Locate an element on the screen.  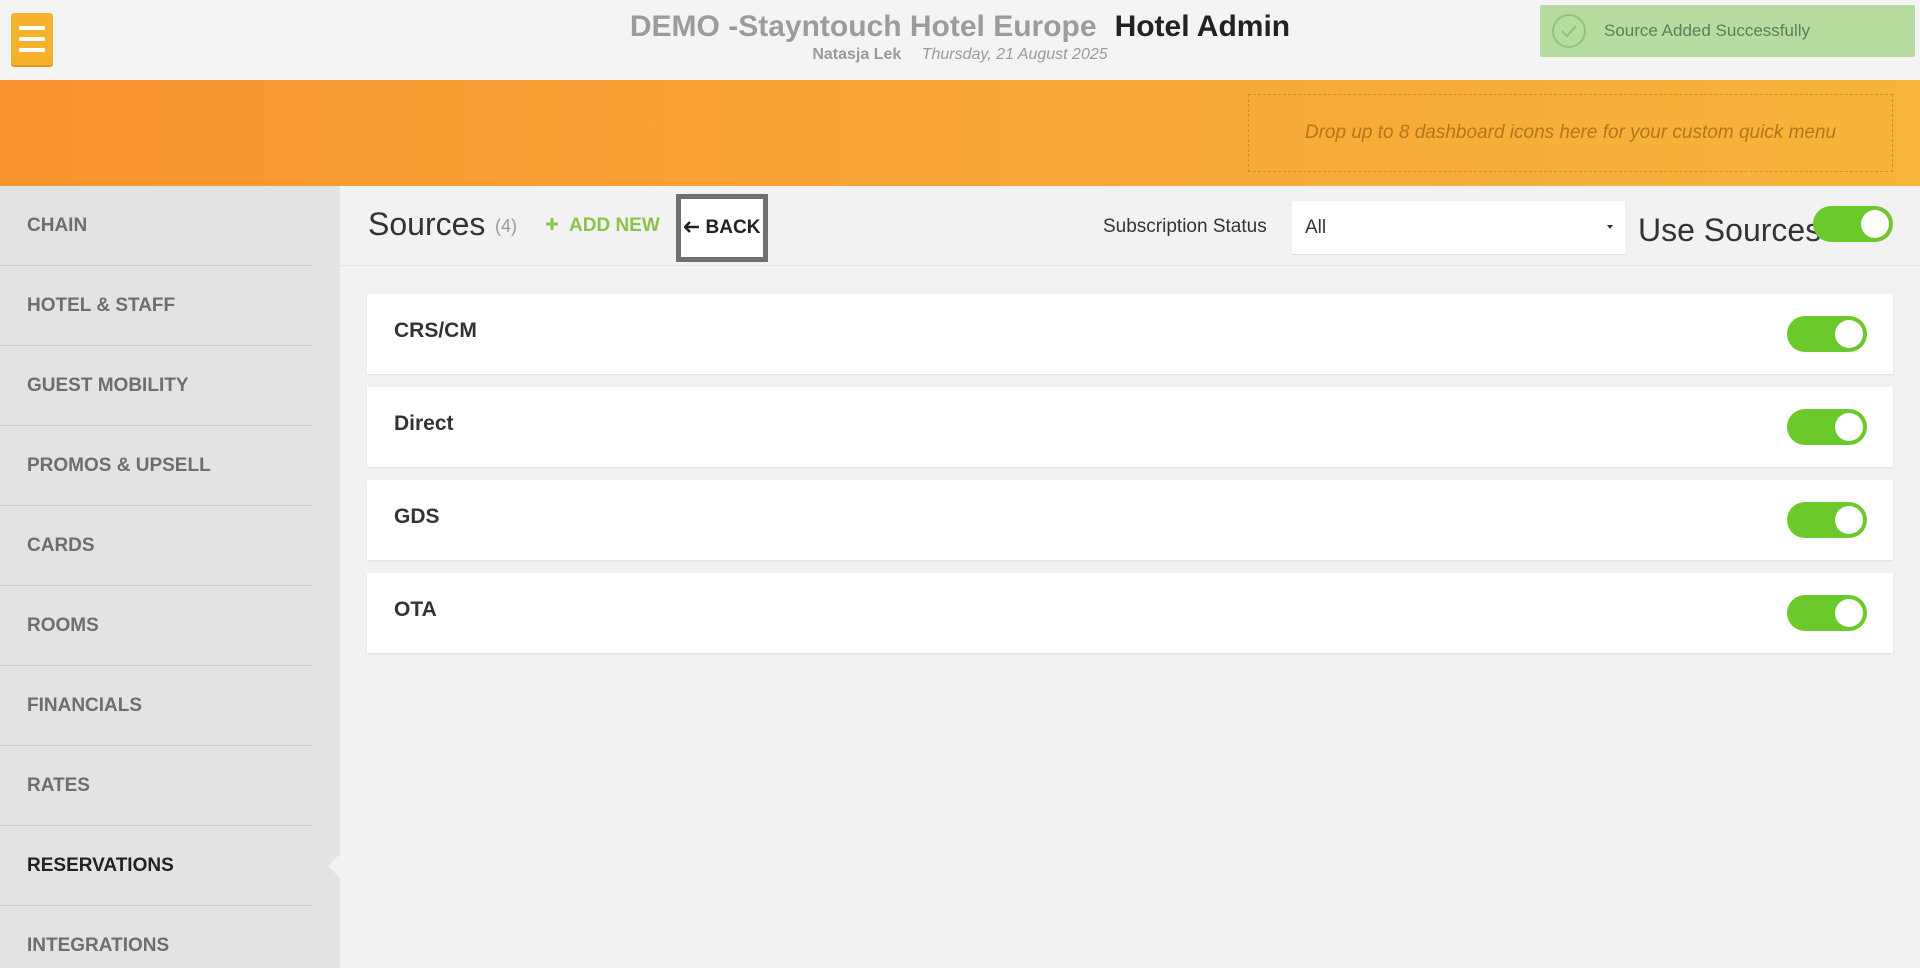
sidebar-item-promos-upsell: PROMOS & UPSELL is located at coordinates (156, 466).